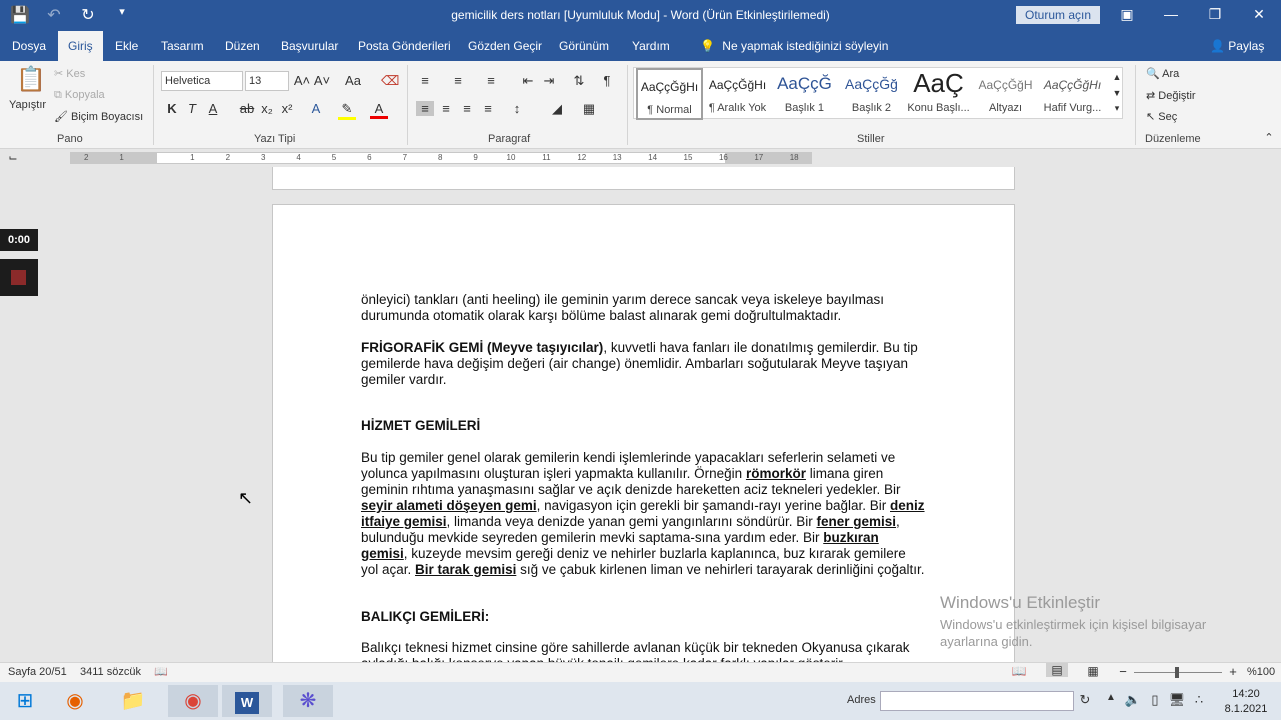 This screenshot has height=720, width=1281. What do you see at coordinates (584, 46) in the screenshot?
I see `tab-gorunum: Görünüm` at bounding box center [584, 46].